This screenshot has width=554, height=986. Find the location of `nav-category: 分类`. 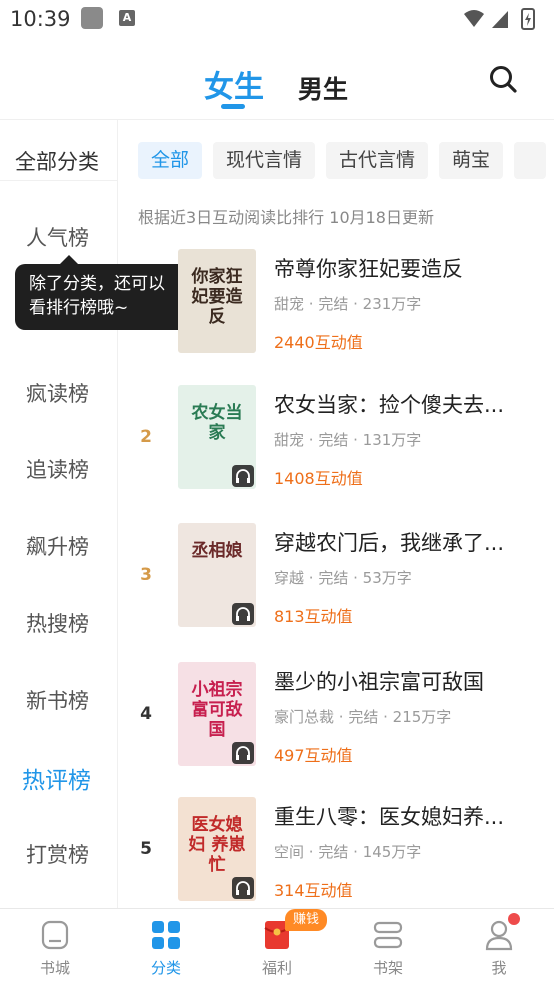

nav-category: 分类 is located at coordinates (166, 947).